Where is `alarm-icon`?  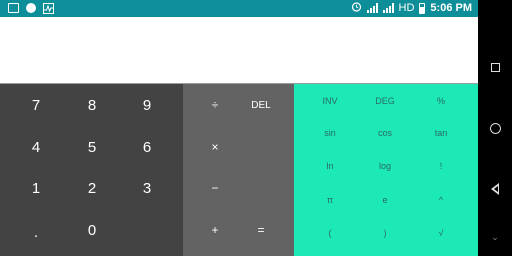 alarm-icon is located at coordinates (356, 8).